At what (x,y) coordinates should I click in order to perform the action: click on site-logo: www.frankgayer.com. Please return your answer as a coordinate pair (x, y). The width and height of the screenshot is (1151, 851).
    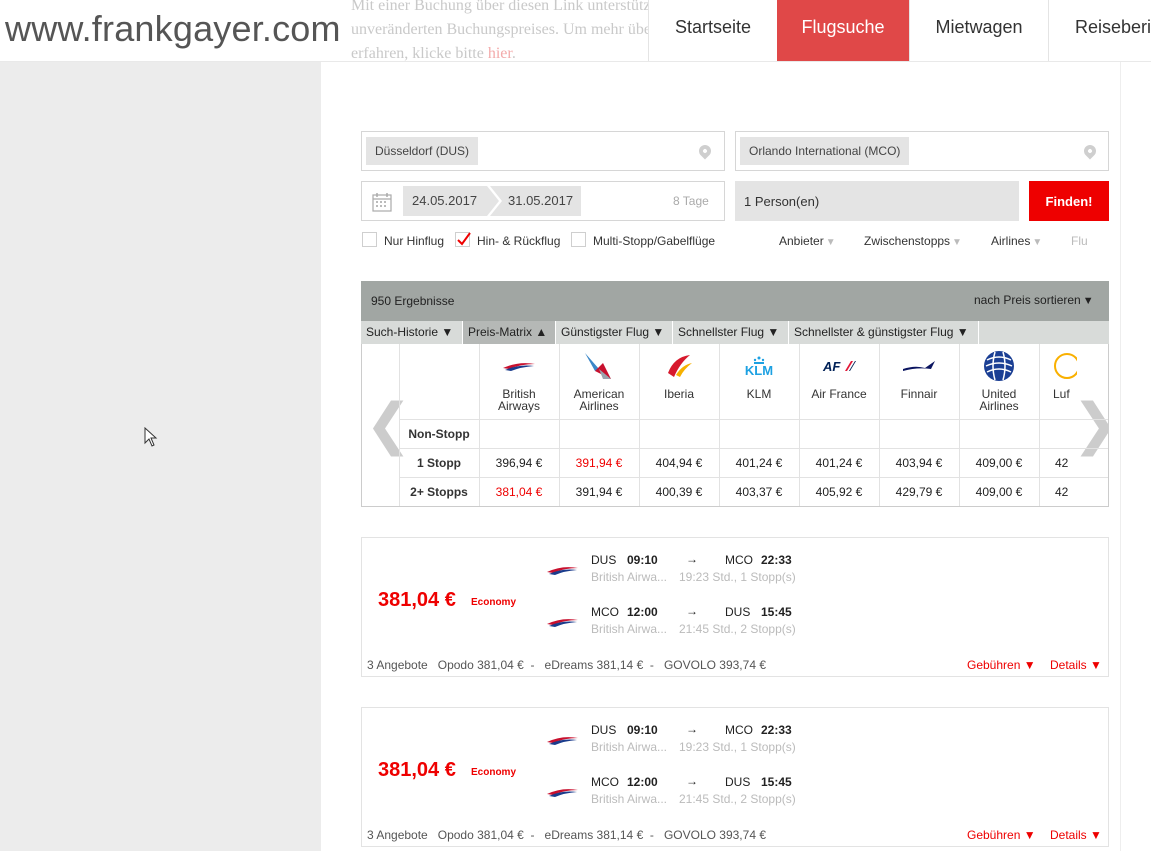
    Looking at the image, I should click on (173, 29).